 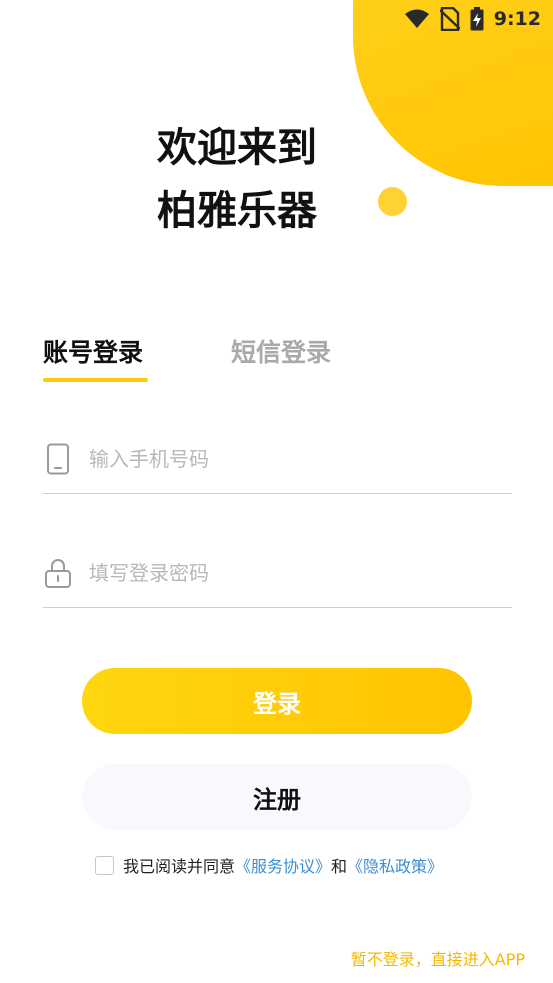 I want to click on tab-sms-login: 短信登录, so click(x=281, y=353).